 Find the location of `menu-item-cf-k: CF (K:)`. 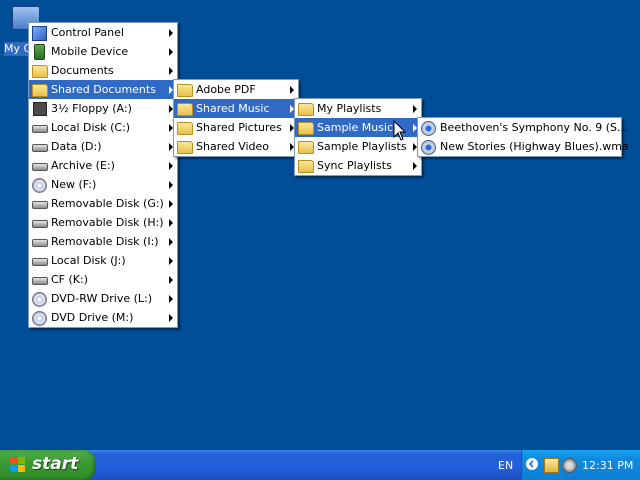

menu-item-cf-k: CF (K:) is located at coordinates (103, 279).